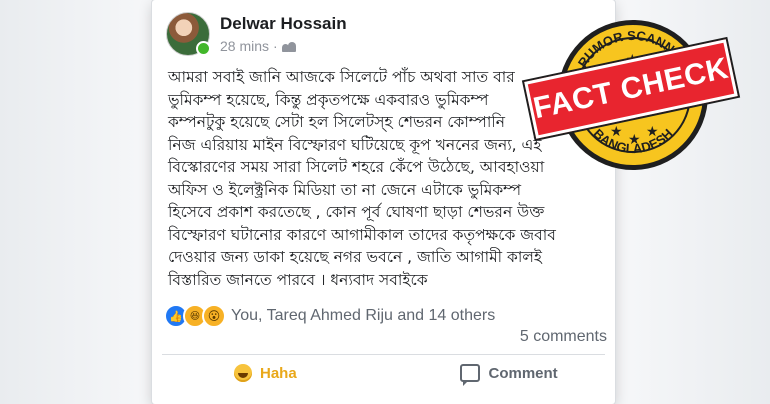 The height and width of the screenshot is (404, 770). What do you see at coordinates (214, 316) in the screenshot?
I see `wow-reaction-icon: 😮` at bounding box center [214, 316].